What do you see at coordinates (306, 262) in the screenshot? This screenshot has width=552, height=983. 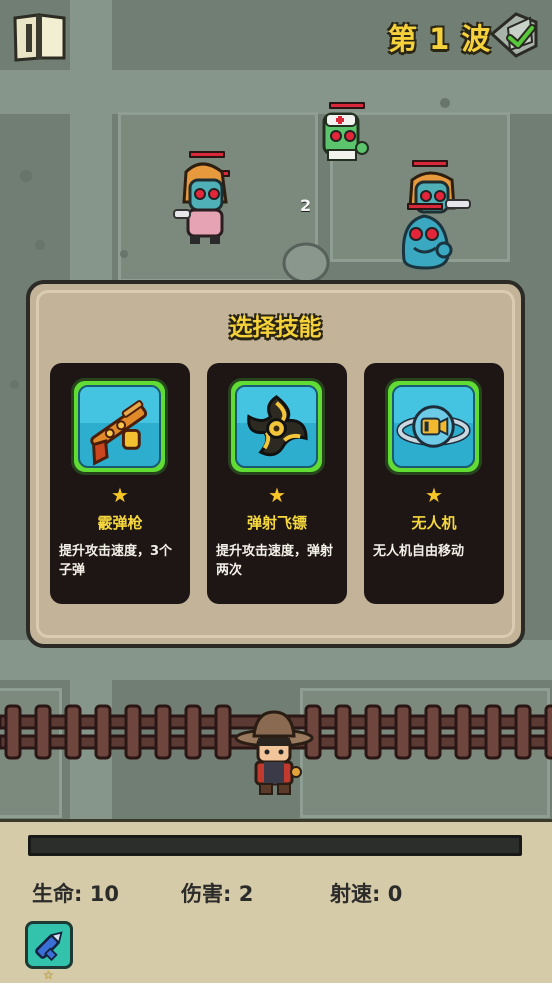 I see `boulder` at bounding box center [306, 262].